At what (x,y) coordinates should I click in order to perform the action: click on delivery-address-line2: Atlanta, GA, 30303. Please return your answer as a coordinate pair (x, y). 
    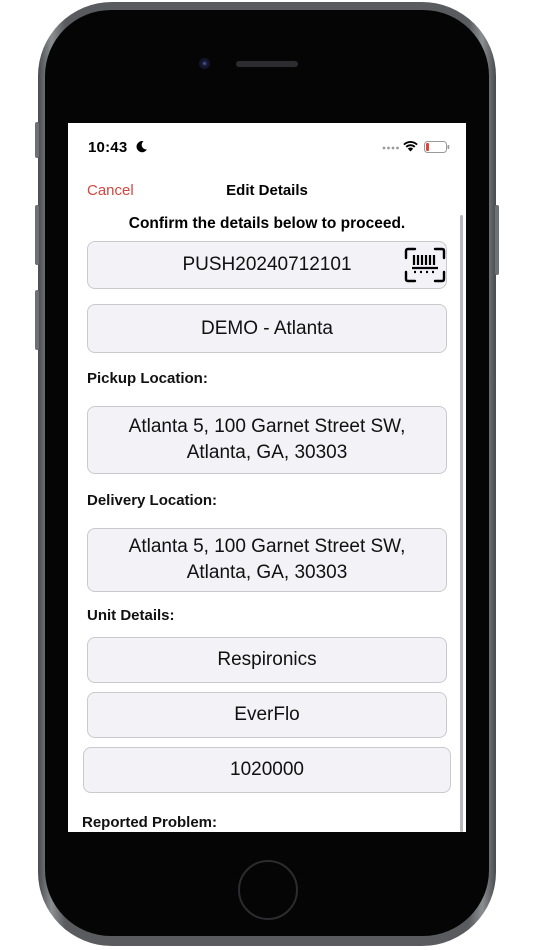
    Looking at the image, I should click on (267, 572).